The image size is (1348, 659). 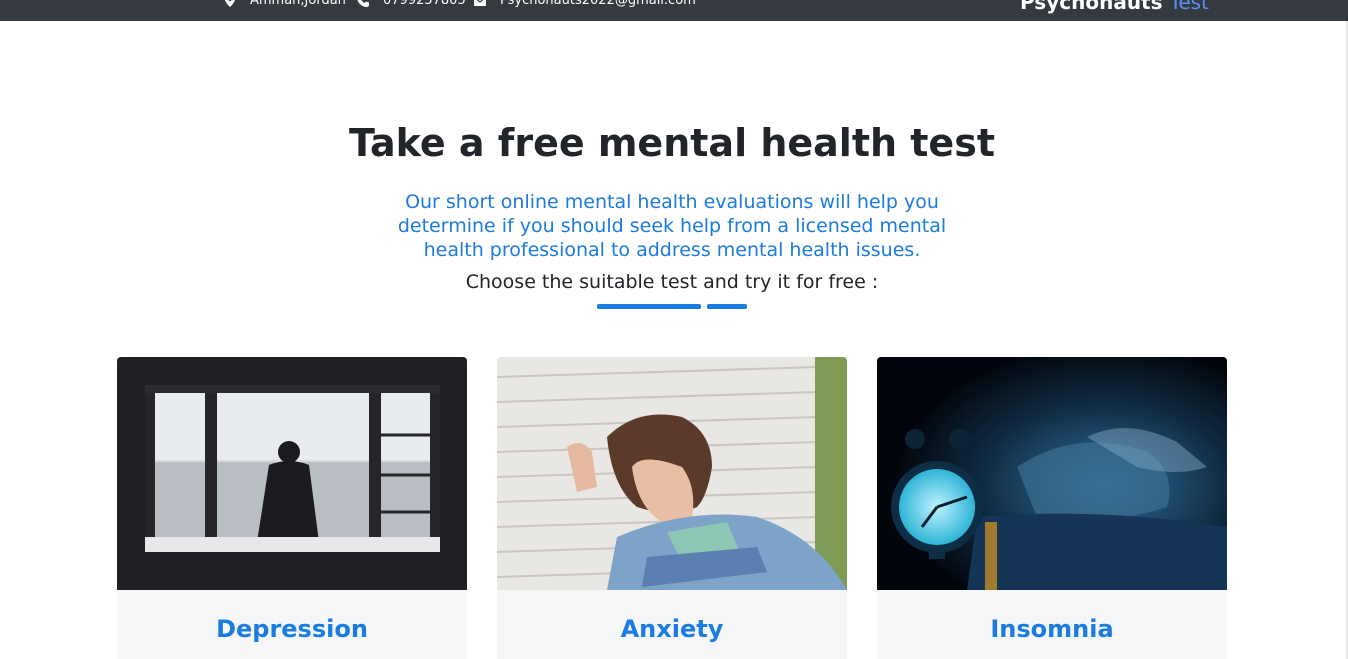 What do you see at coordinates (363, 3) in the screenshot?
I see `phone-icon` at bounding box center [363, 3].